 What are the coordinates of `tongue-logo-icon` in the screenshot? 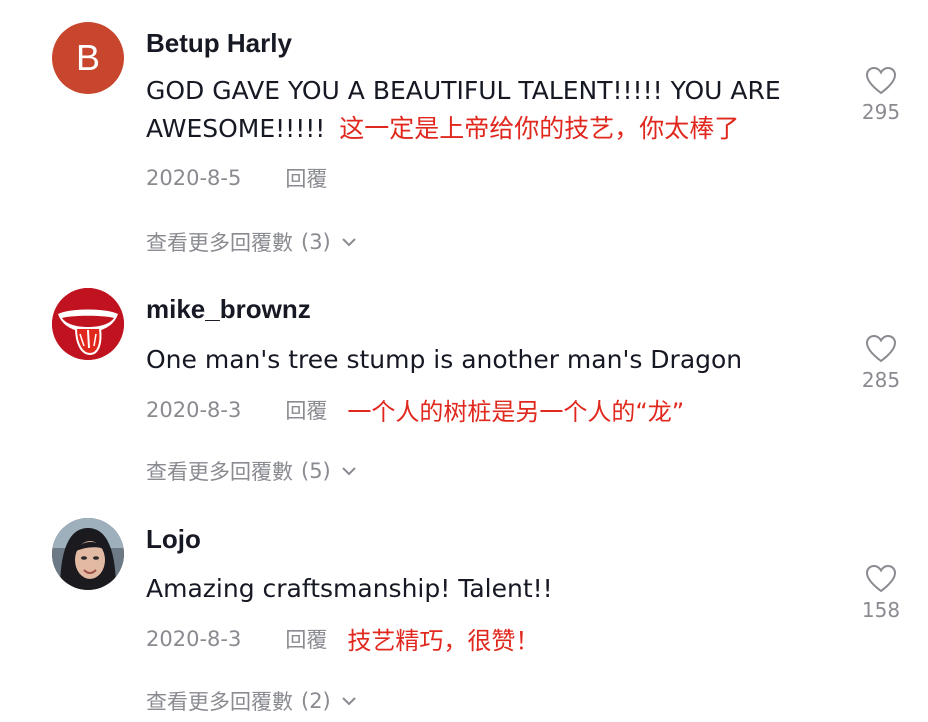 It's located at (88, 324).